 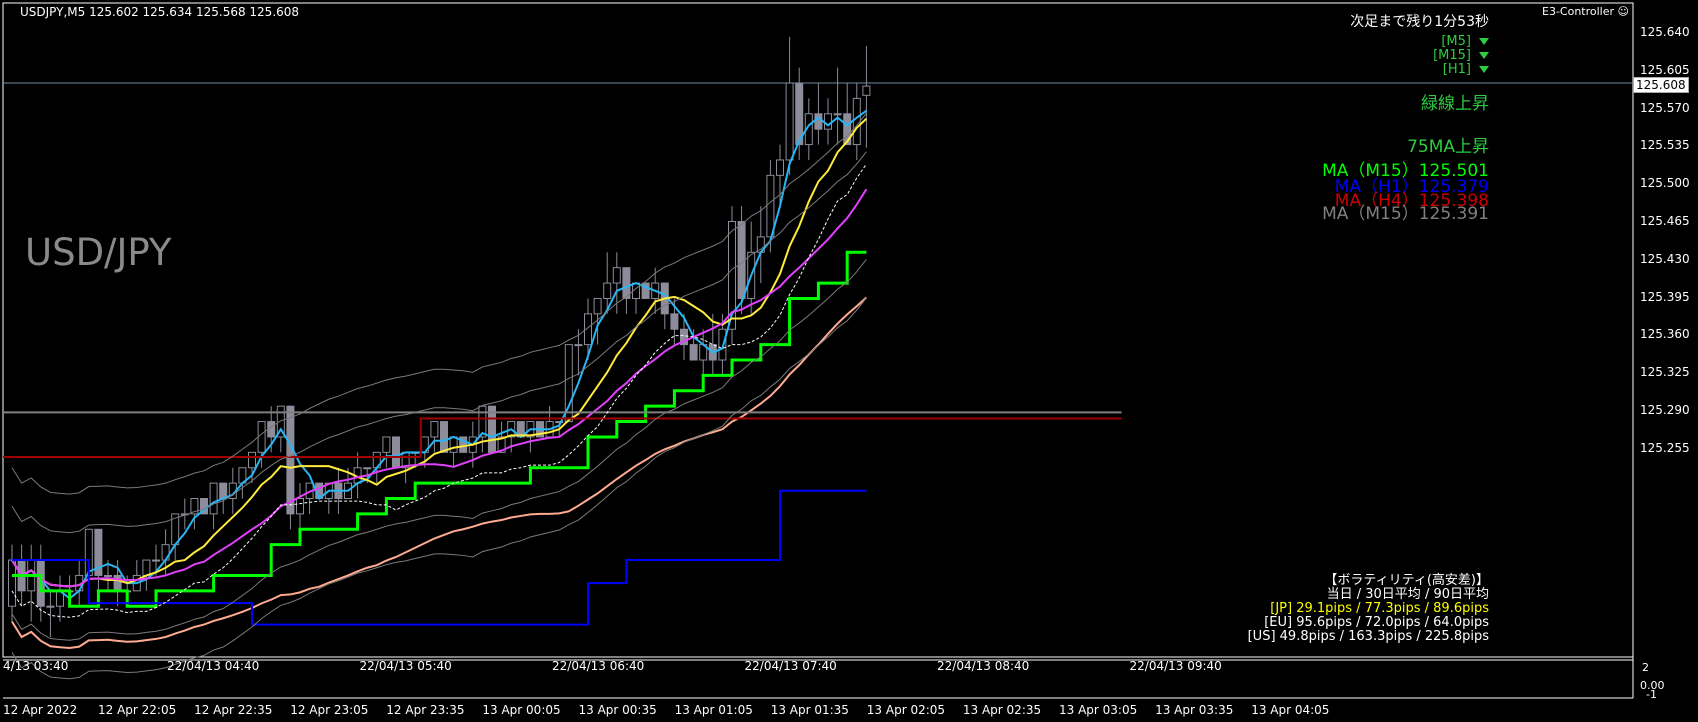 What do you see at coordinates (36, 666) in the screenshot?
I see `upper-time-label: 4/13 03:40` at bounding box center [36, 666].